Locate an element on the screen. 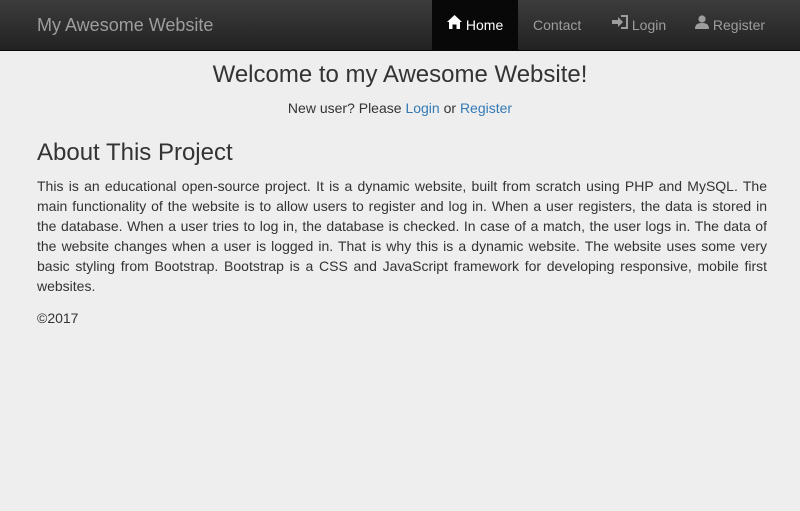 The height and width of the screenshot is (511, 800). nav-register-label: Register is located at coordinates (739, 25).